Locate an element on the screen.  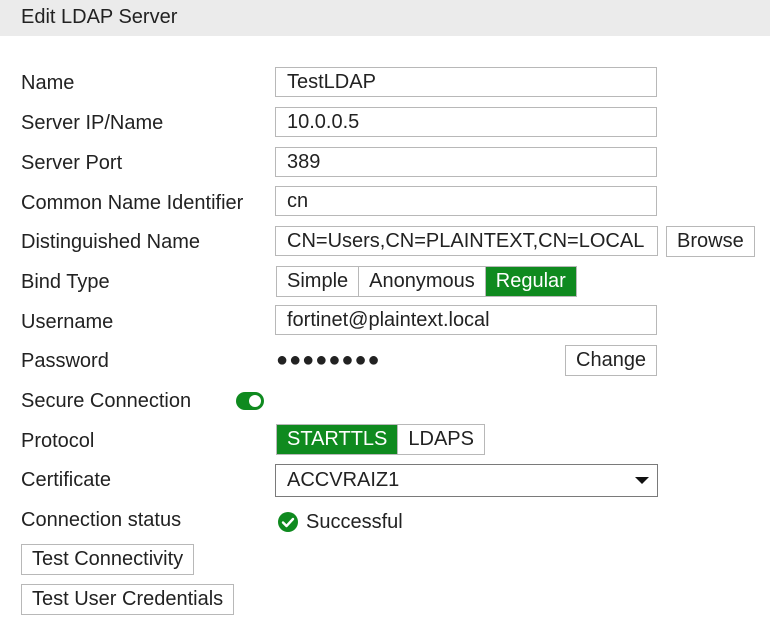
certificate-selected-value: ACCVRAIZ1 is located at coordinates (343, 480).